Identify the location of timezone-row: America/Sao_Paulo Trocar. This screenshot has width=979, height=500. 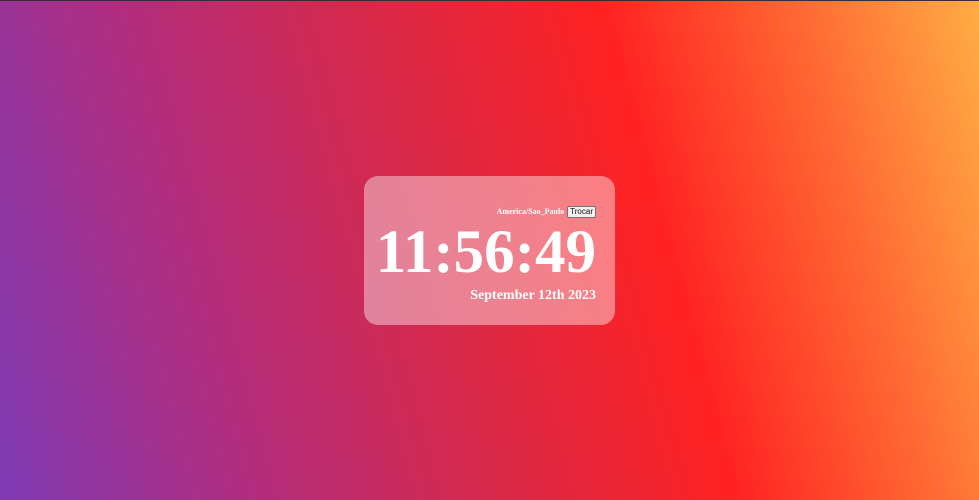
(546, 212).